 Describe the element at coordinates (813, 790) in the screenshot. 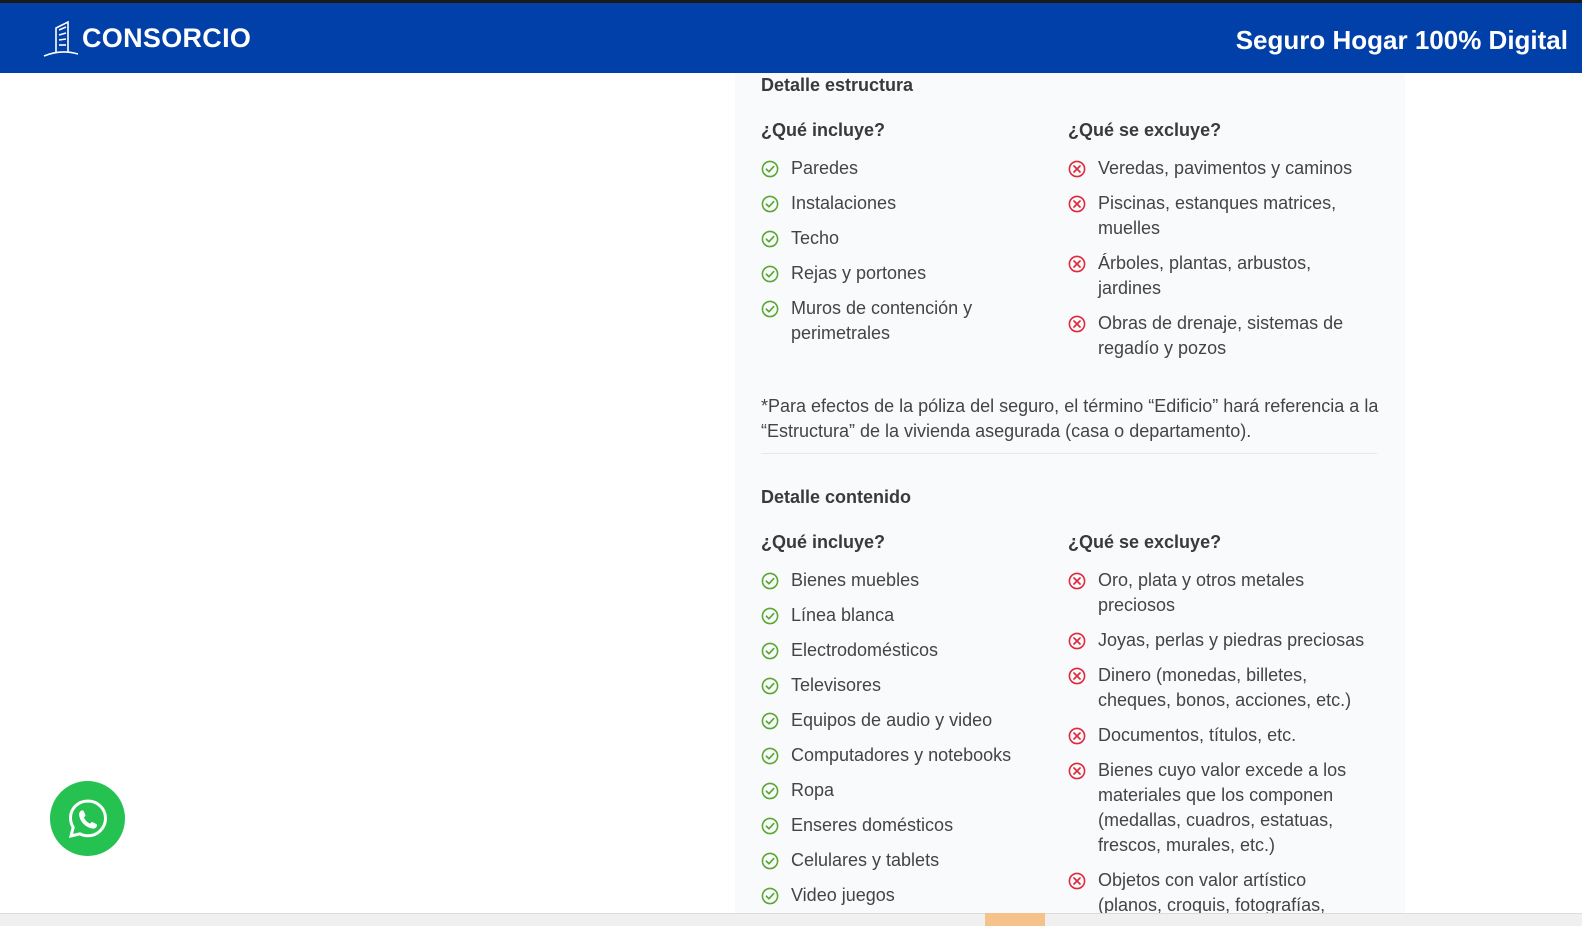

I see `item-label: Ropa` at that location.